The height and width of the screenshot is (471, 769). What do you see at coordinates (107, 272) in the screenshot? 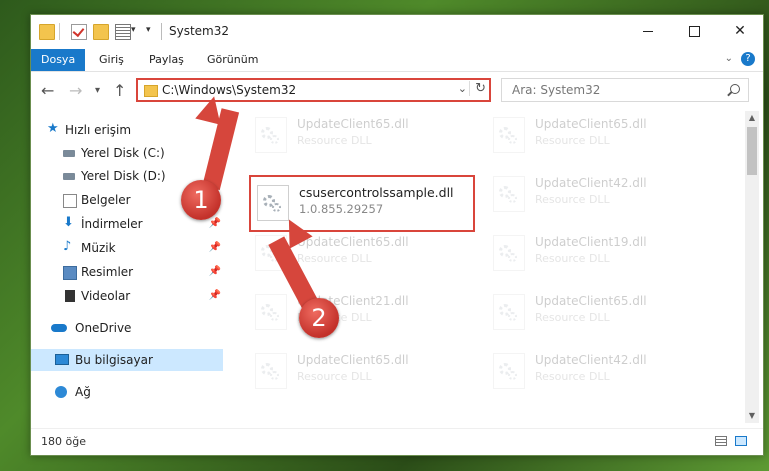
I see `sidebar-item-label: Resimler` at bounding box center [107, 272].